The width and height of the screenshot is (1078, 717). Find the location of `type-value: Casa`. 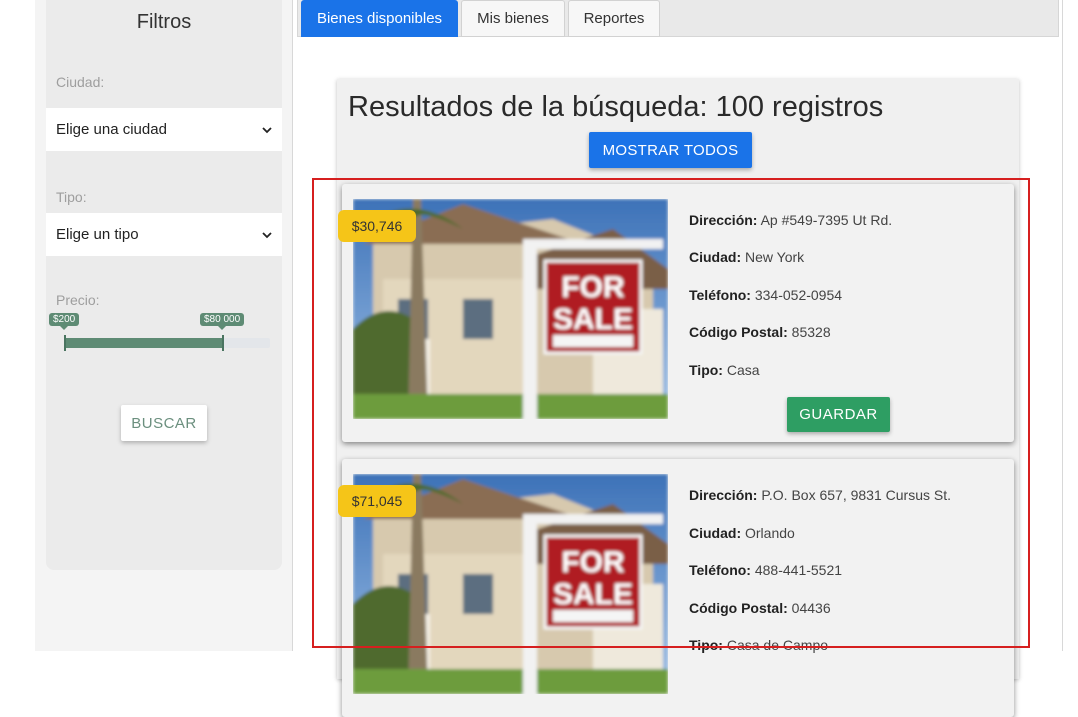

type-value: Casa is located at coordinates (743, 370).